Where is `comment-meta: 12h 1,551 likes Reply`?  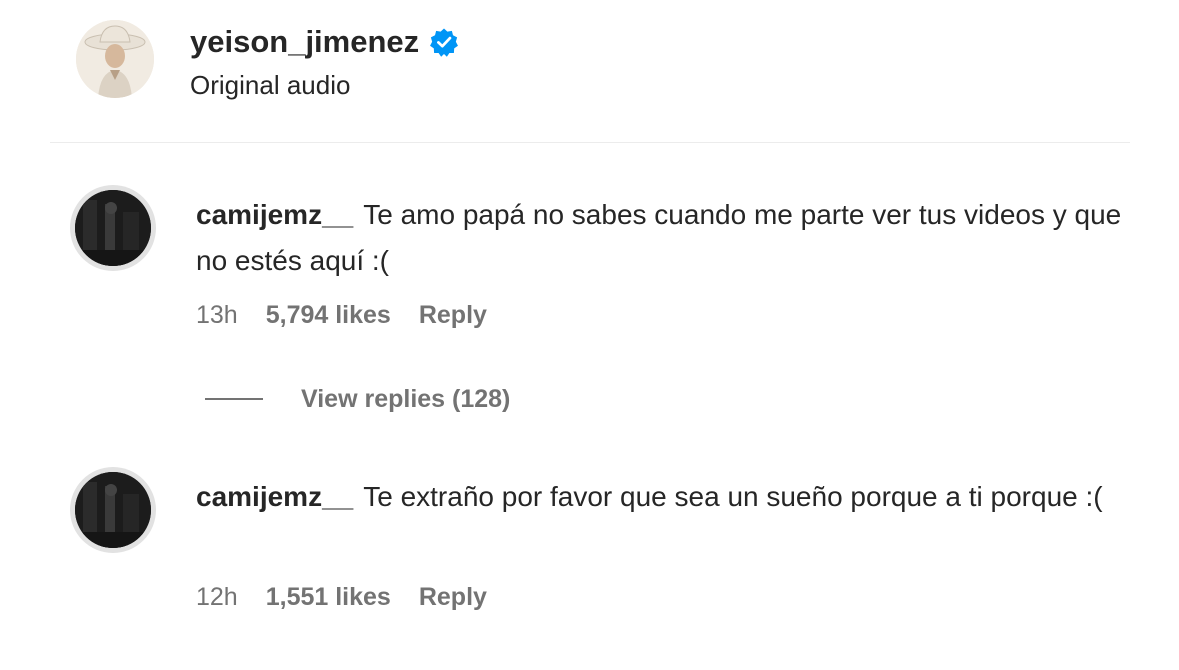
comment-meta: 12h 1,551 likes Reply is located at coordinates (341, 597).